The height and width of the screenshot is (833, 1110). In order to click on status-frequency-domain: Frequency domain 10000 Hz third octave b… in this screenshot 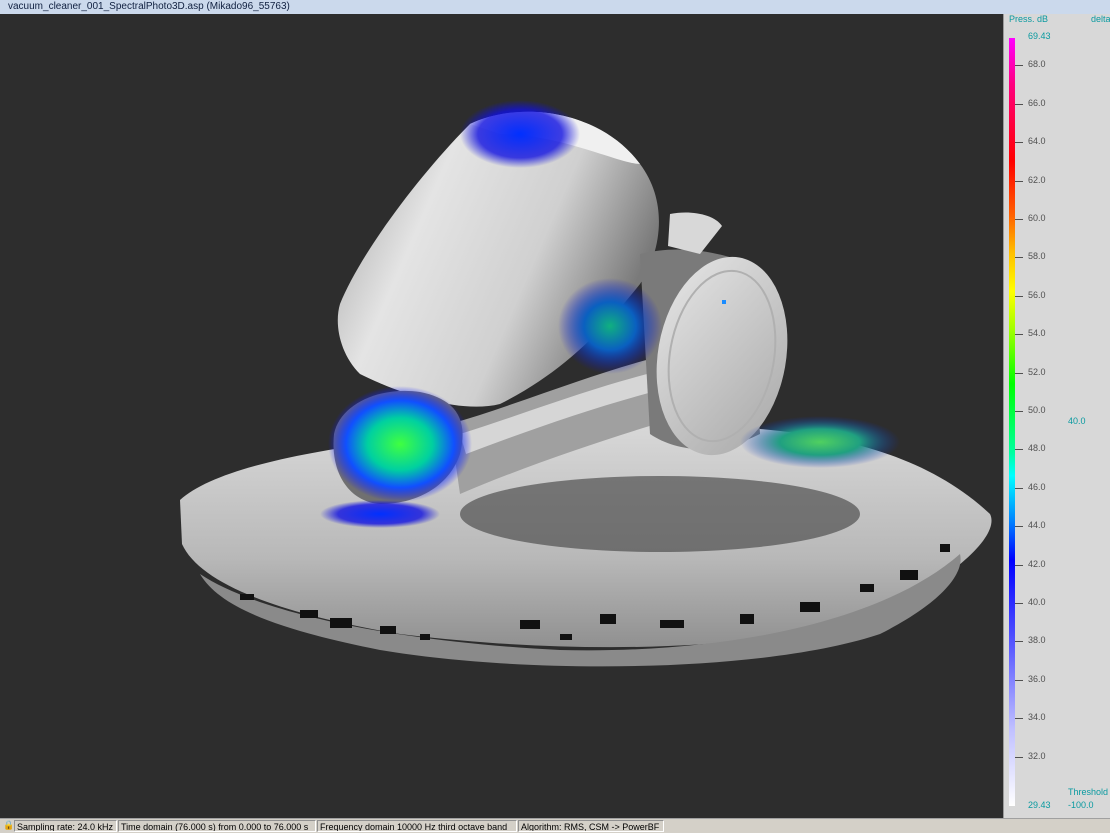, I will do `click(417, 826)`.